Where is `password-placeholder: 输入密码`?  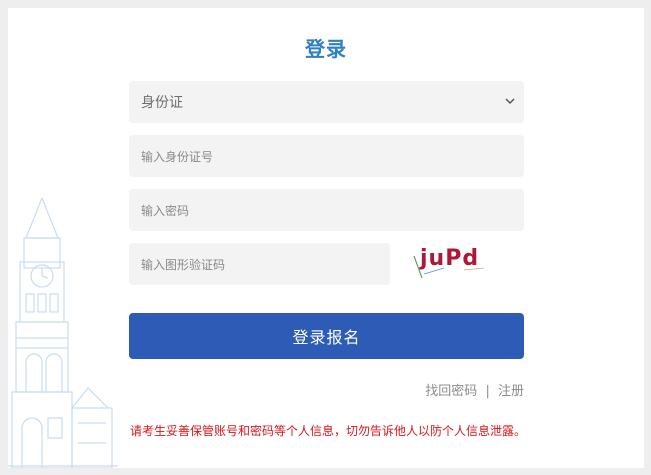
password-placeholder: 输入密码 is located at coordinates (165, 210).